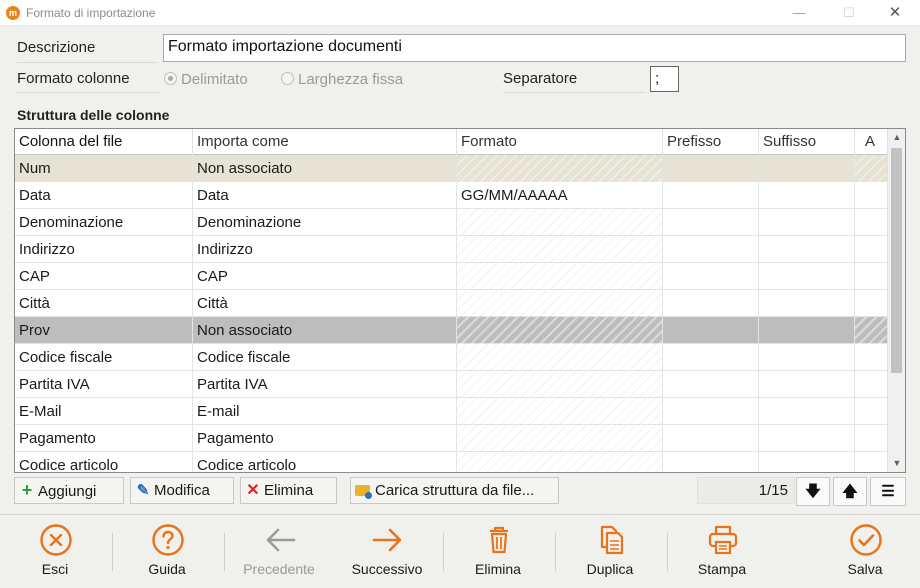  What do you see at coordinates (104, 411) in the screenshot?
I see `cell-colonna: E-Mail` at bounding box center [104, 411].